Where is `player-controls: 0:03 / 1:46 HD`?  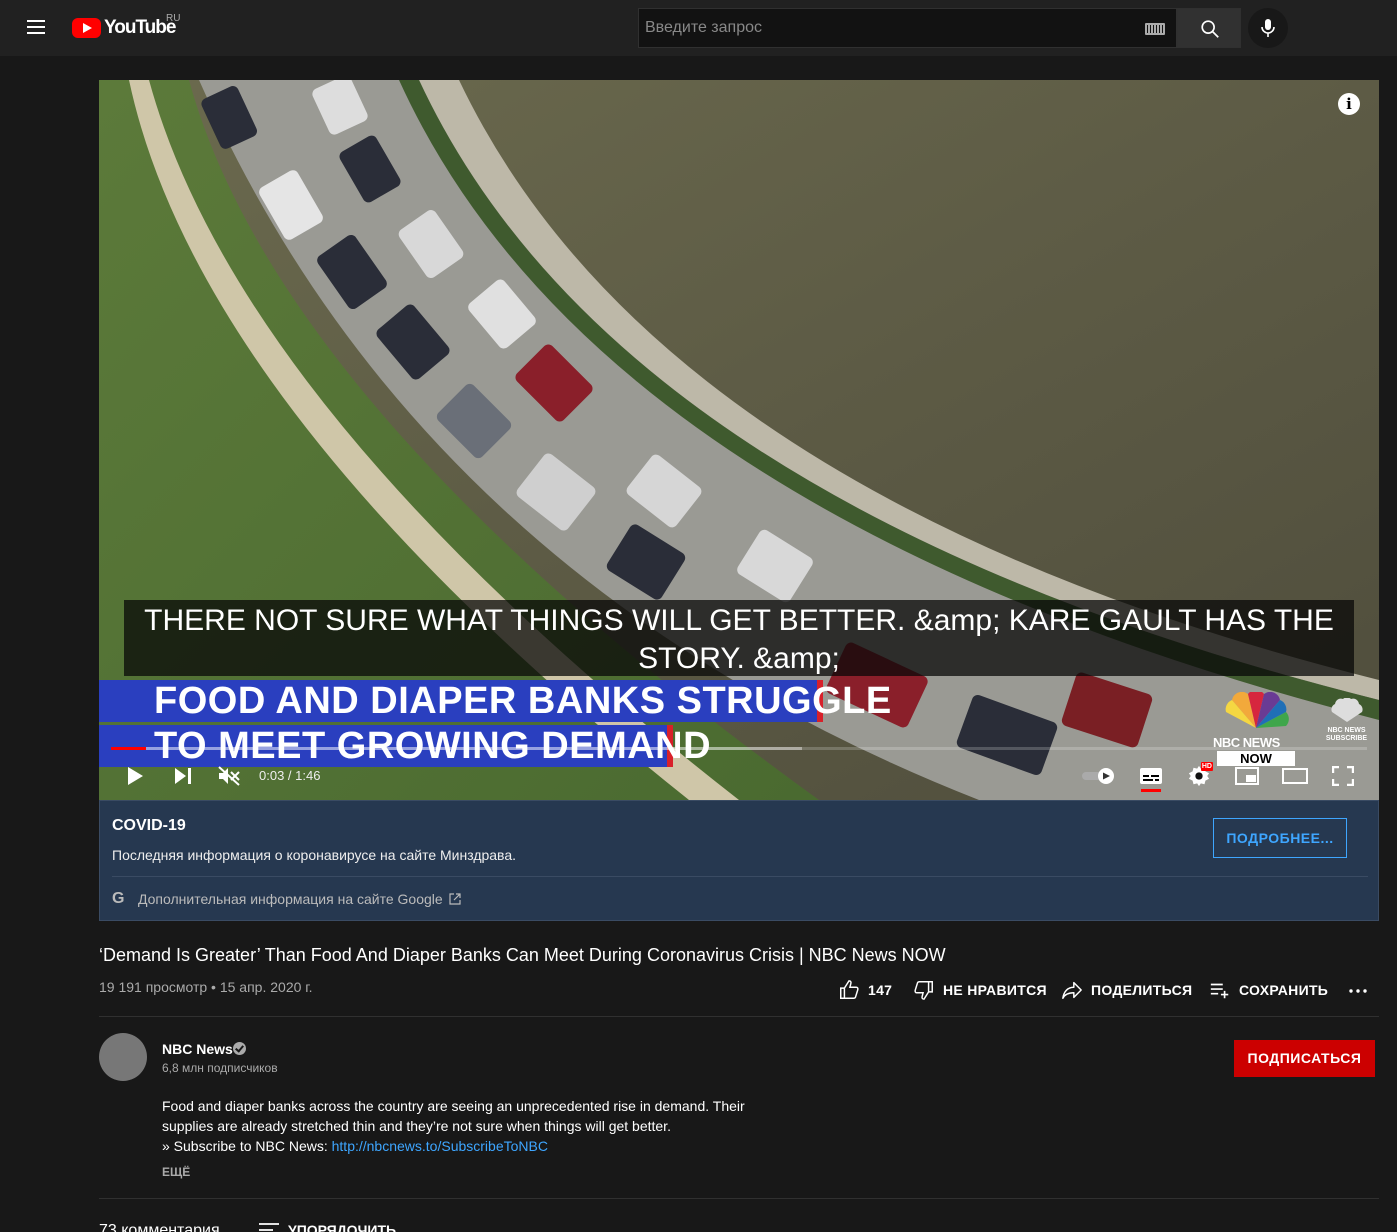 player-controls: 0:03 / 1:46 HD is located at coordinates (739, 776).